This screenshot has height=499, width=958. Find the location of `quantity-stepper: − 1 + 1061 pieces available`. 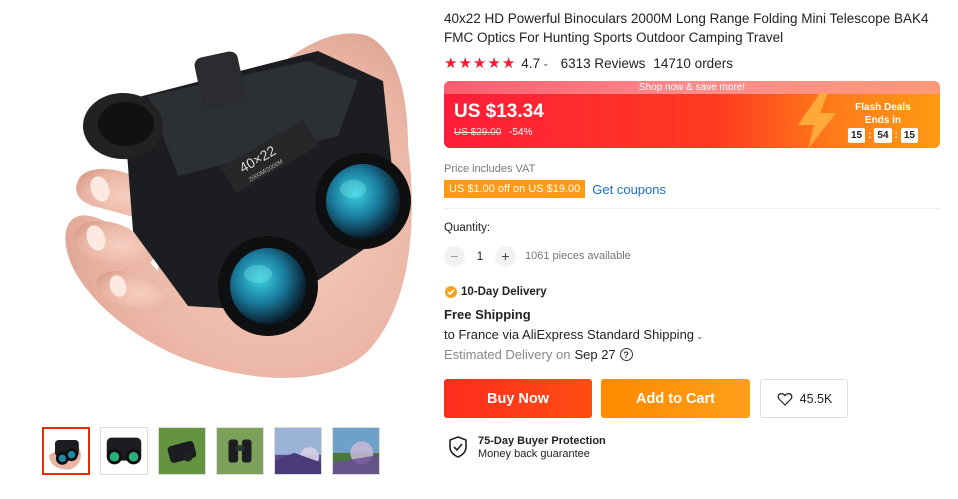

quantity-stepper: − 1 + 1061 pieces available is located at coordinates (692, 256).